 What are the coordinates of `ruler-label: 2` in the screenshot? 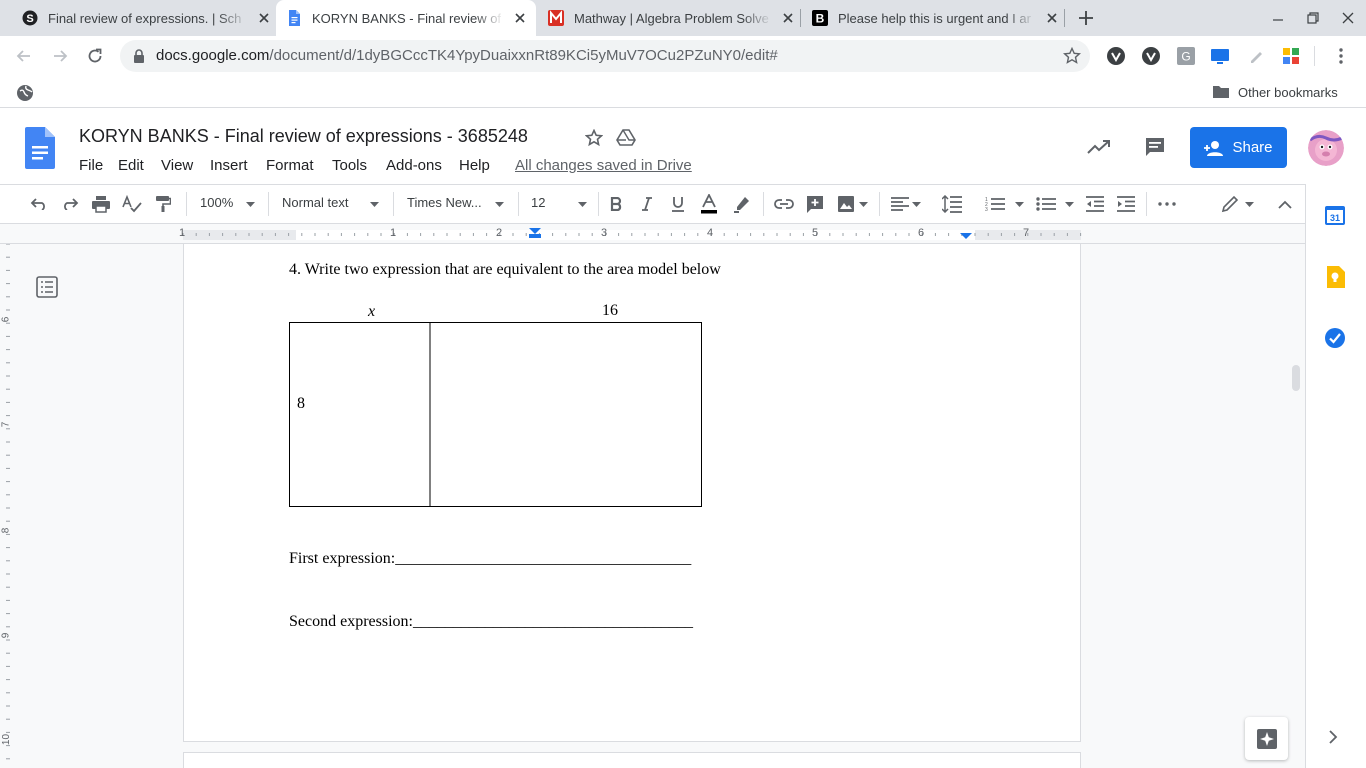 It's located at (499, 233).